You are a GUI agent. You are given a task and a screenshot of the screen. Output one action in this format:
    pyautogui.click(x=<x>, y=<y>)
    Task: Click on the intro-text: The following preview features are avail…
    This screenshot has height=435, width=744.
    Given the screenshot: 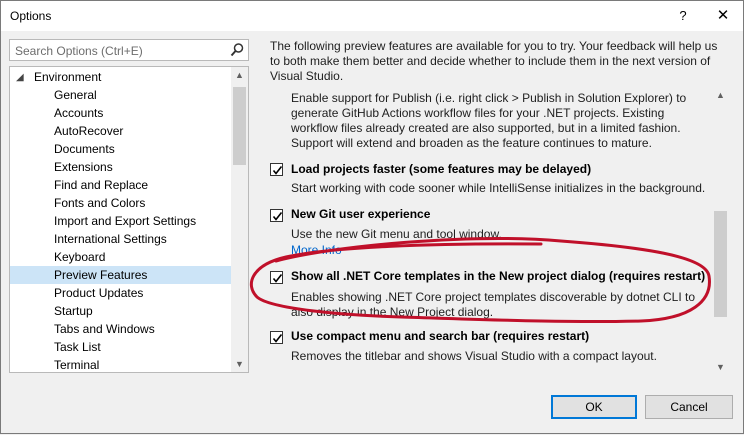 What is the action you would take?
    pyautogui.click(x=494, y=61)
    